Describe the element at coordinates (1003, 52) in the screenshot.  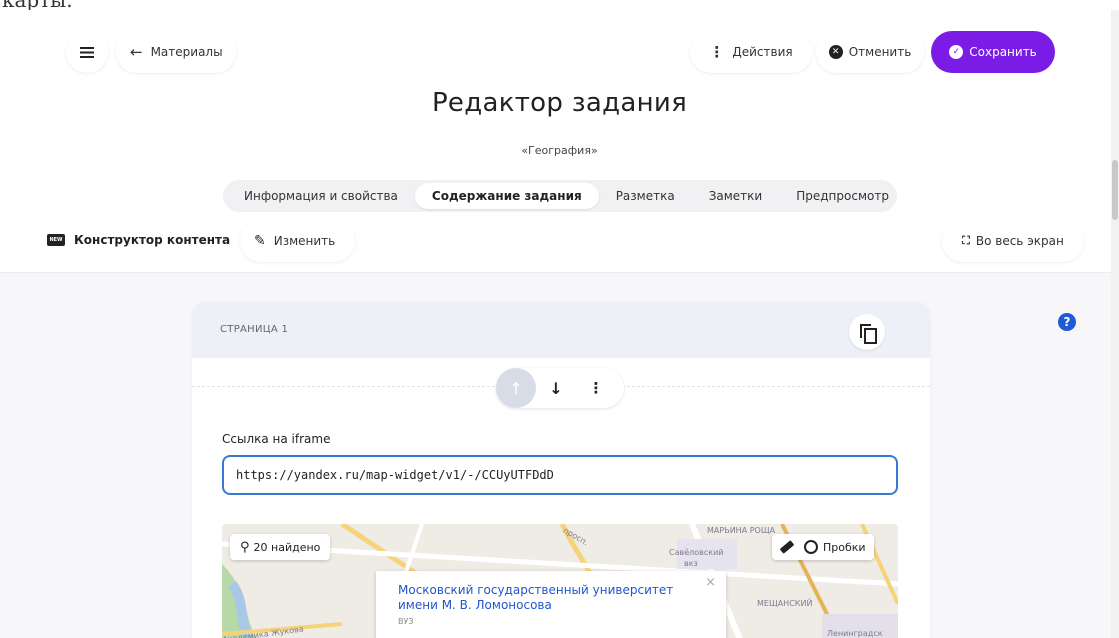
I see `save-label: Сохранить` at that location.